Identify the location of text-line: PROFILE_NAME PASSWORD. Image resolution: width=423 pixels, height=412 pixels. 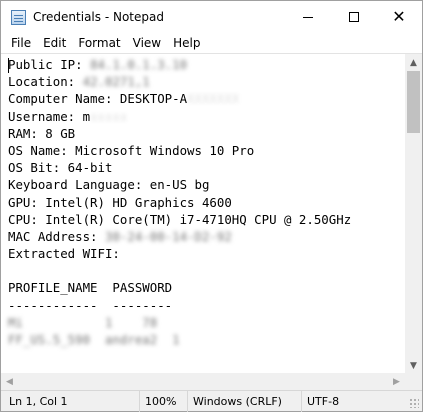
(206, 287).